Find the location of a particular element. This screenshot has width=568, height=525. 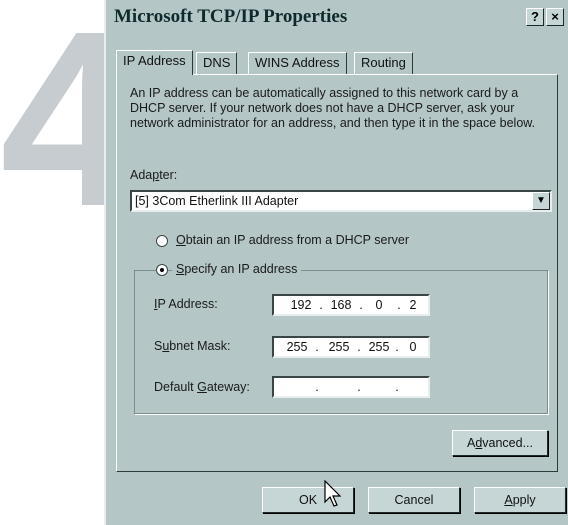

ip-octet-4: 2 is located at coordinates (413, 305).